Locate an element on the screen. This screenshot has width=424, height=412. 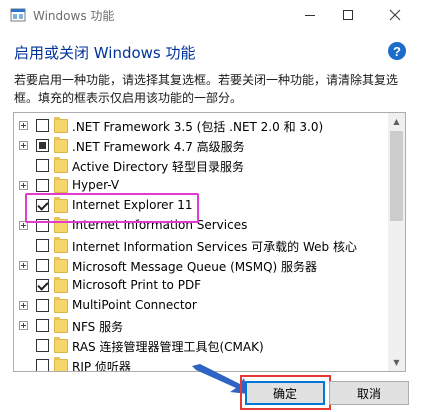
feature-label: MultiPoint Connector is located at coordinates (134, 305).